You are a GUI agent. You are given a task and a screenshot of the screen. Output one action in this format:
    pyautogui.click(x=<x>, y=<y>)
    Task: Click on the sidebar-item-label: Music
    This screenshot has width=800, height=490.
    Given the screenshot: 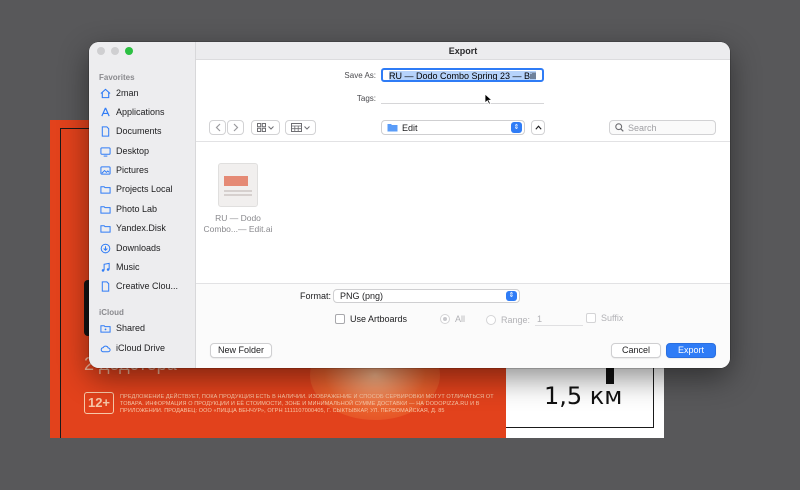 What is the action you would take?
    pyautogui.click(x=128, y=267)
    